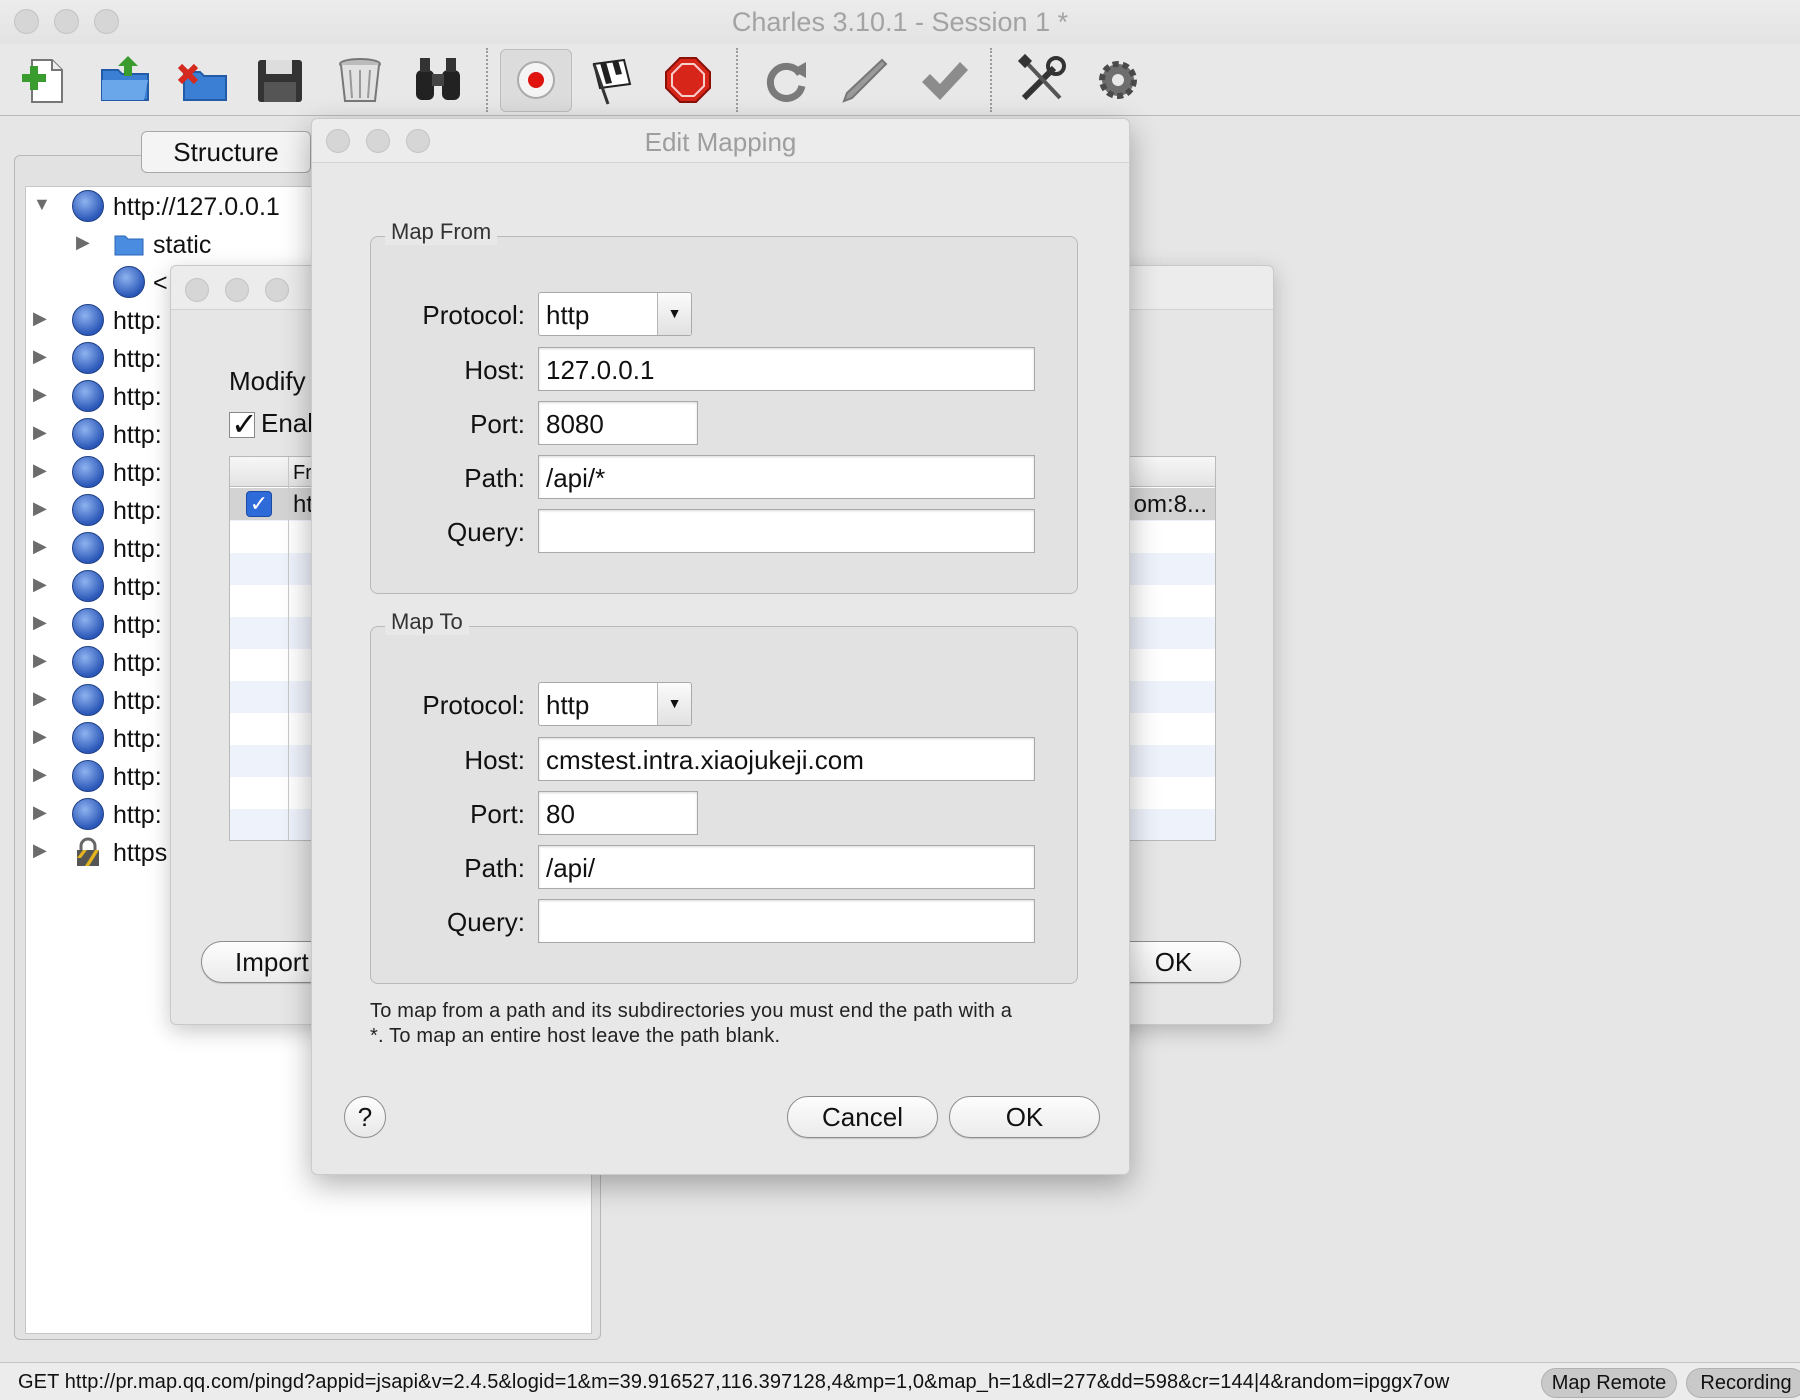 Image resolution: width=1800 pixels, height=1400 pixels. What do you see at coordinates (226, 152) in the screenshot?
I see `tab-structure: Structure` at bounding box center [226, 152].